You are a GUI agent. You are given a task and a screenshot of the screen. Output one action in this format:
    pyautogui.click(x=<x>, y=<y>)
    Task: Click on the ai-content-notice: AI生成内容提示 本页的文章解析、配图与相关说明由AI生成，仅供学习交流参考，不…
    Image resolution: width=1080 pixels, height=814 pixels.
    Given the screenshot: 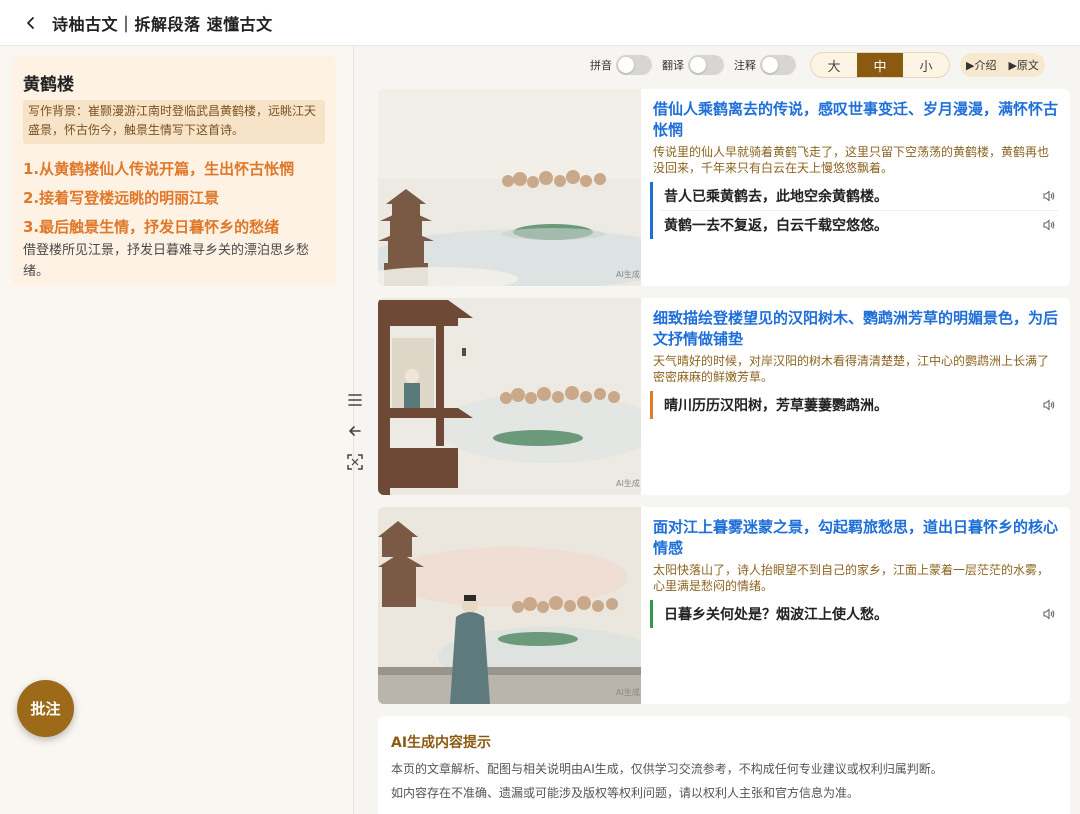 What is the action you would take?
    pyautogui.click(x=724, y=765)
    